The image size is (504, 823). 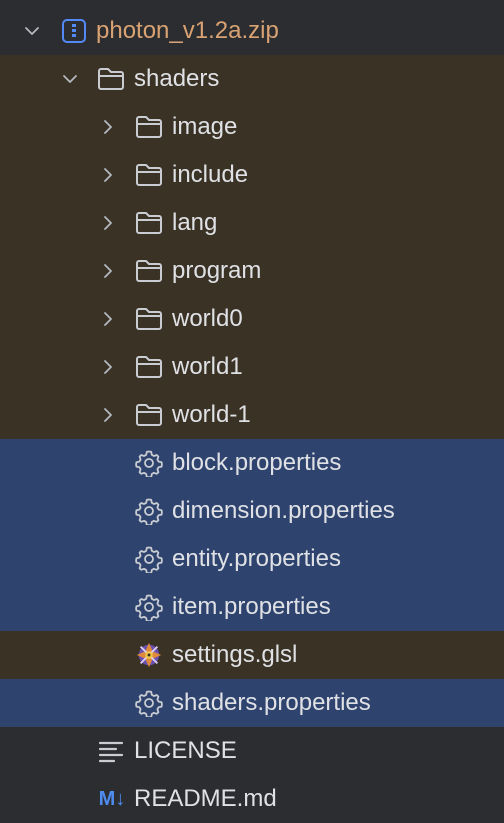 I want to click on markdown-icon: M↓, so click(x=112, y=798).